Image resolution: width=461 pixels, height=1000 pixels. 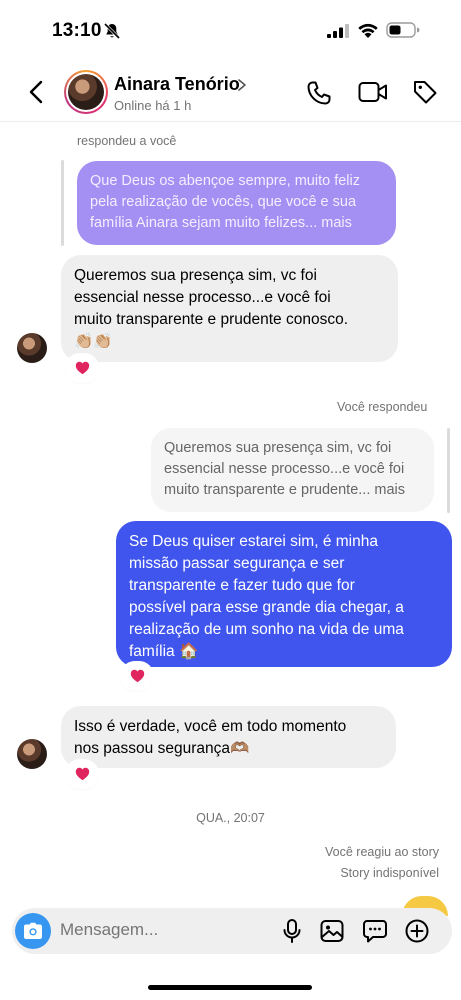 What do you see at coordinates (202, 297) in the screenshot?
I see `message-line: essencial nesse processo...e você foi` at bounding box center [202, 297].